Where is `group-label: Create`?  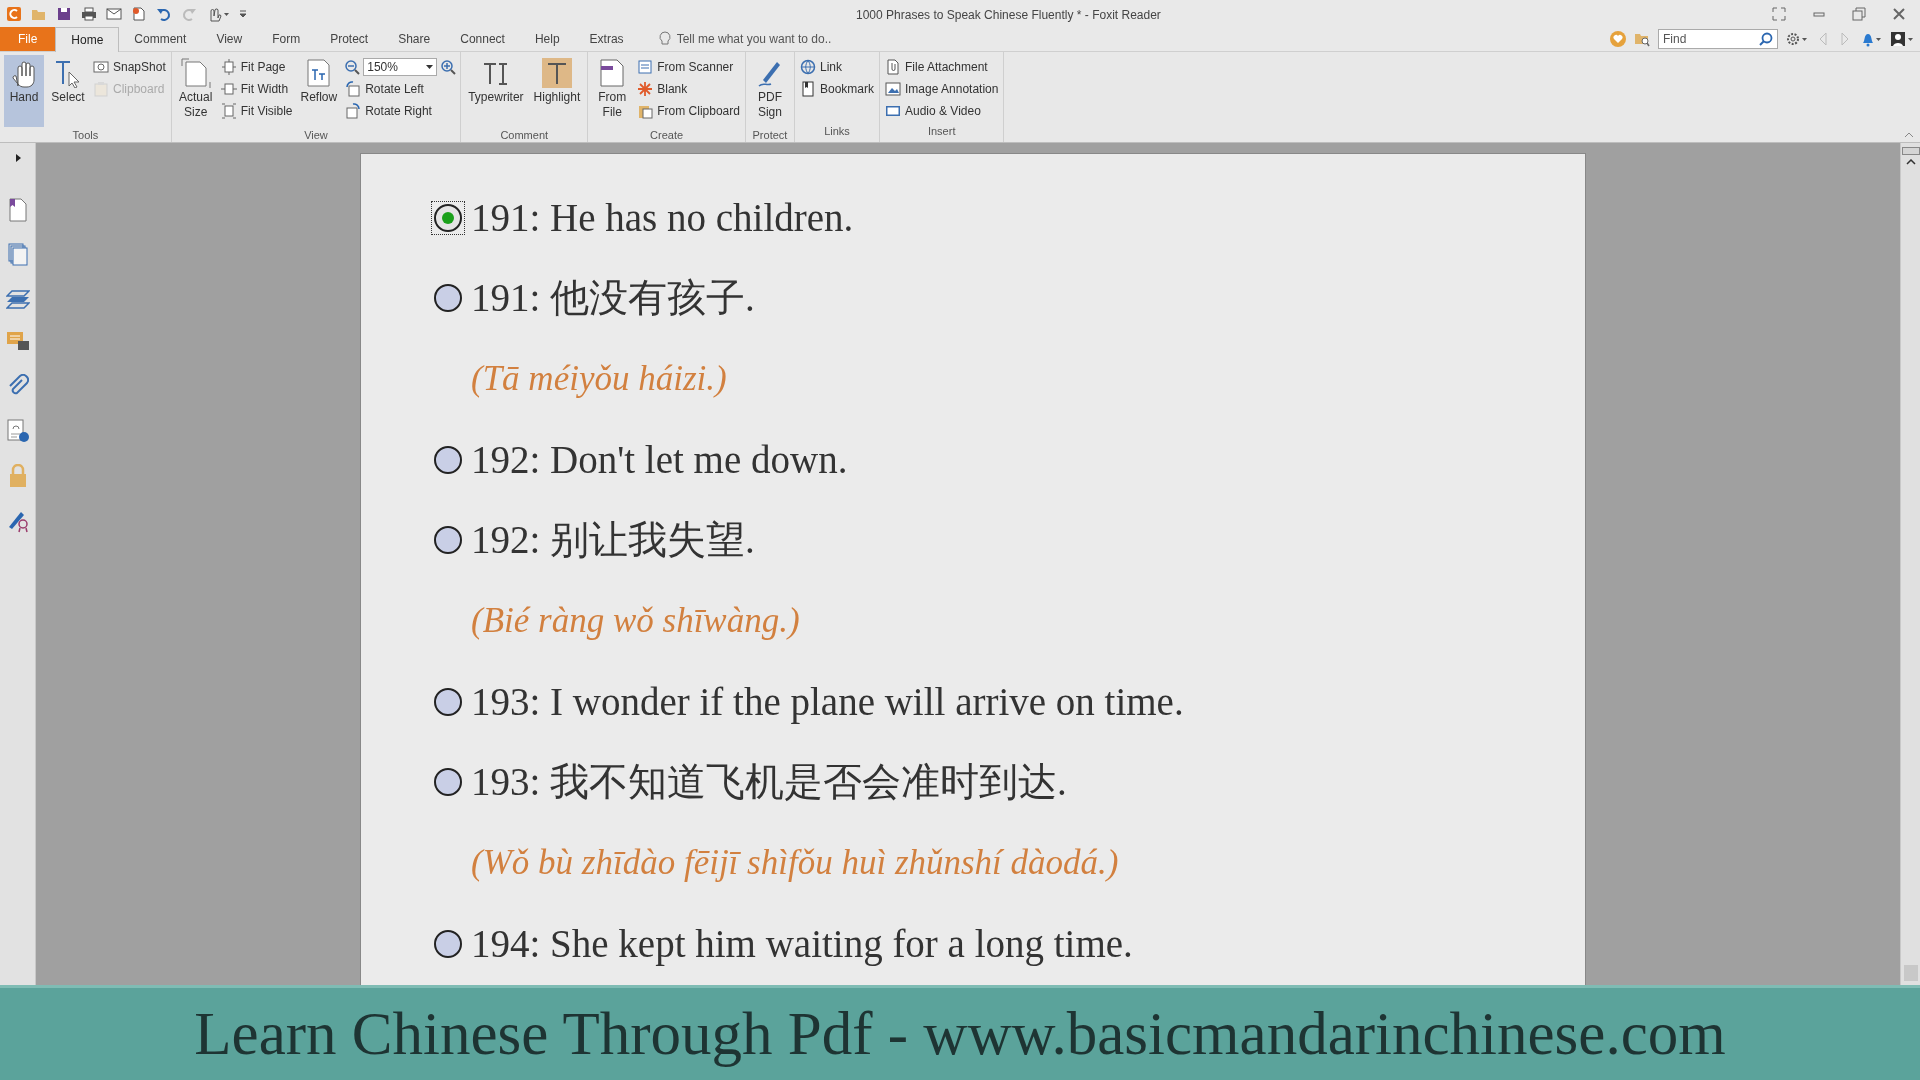
group-label: Create is located at coordinates (667, 135).